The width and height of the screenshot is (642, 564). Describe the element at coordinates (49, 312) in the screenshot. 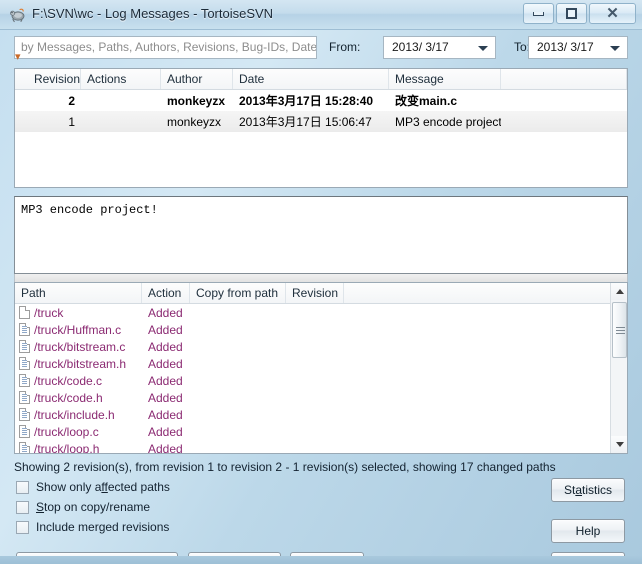

I see `path-text: /truck` at that location.